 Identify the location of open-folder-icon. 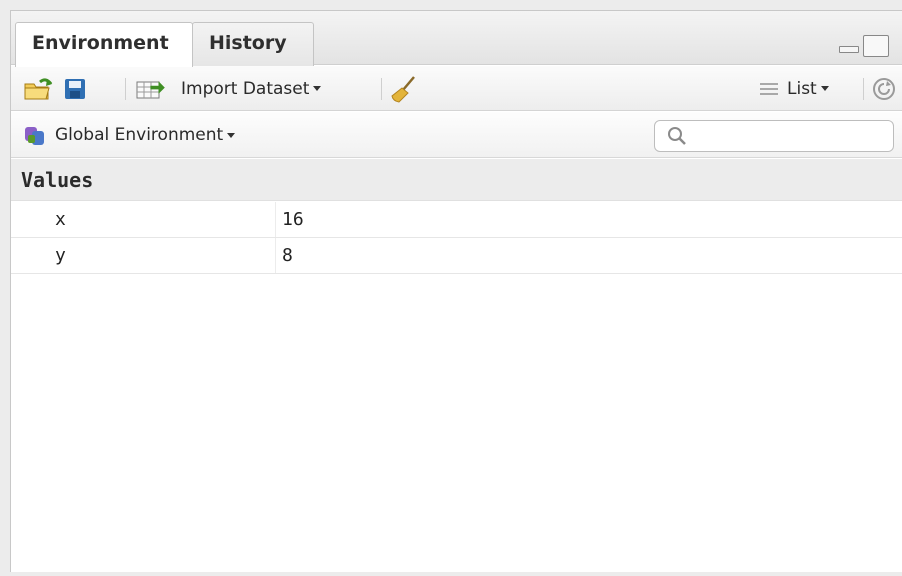
(38, 88).